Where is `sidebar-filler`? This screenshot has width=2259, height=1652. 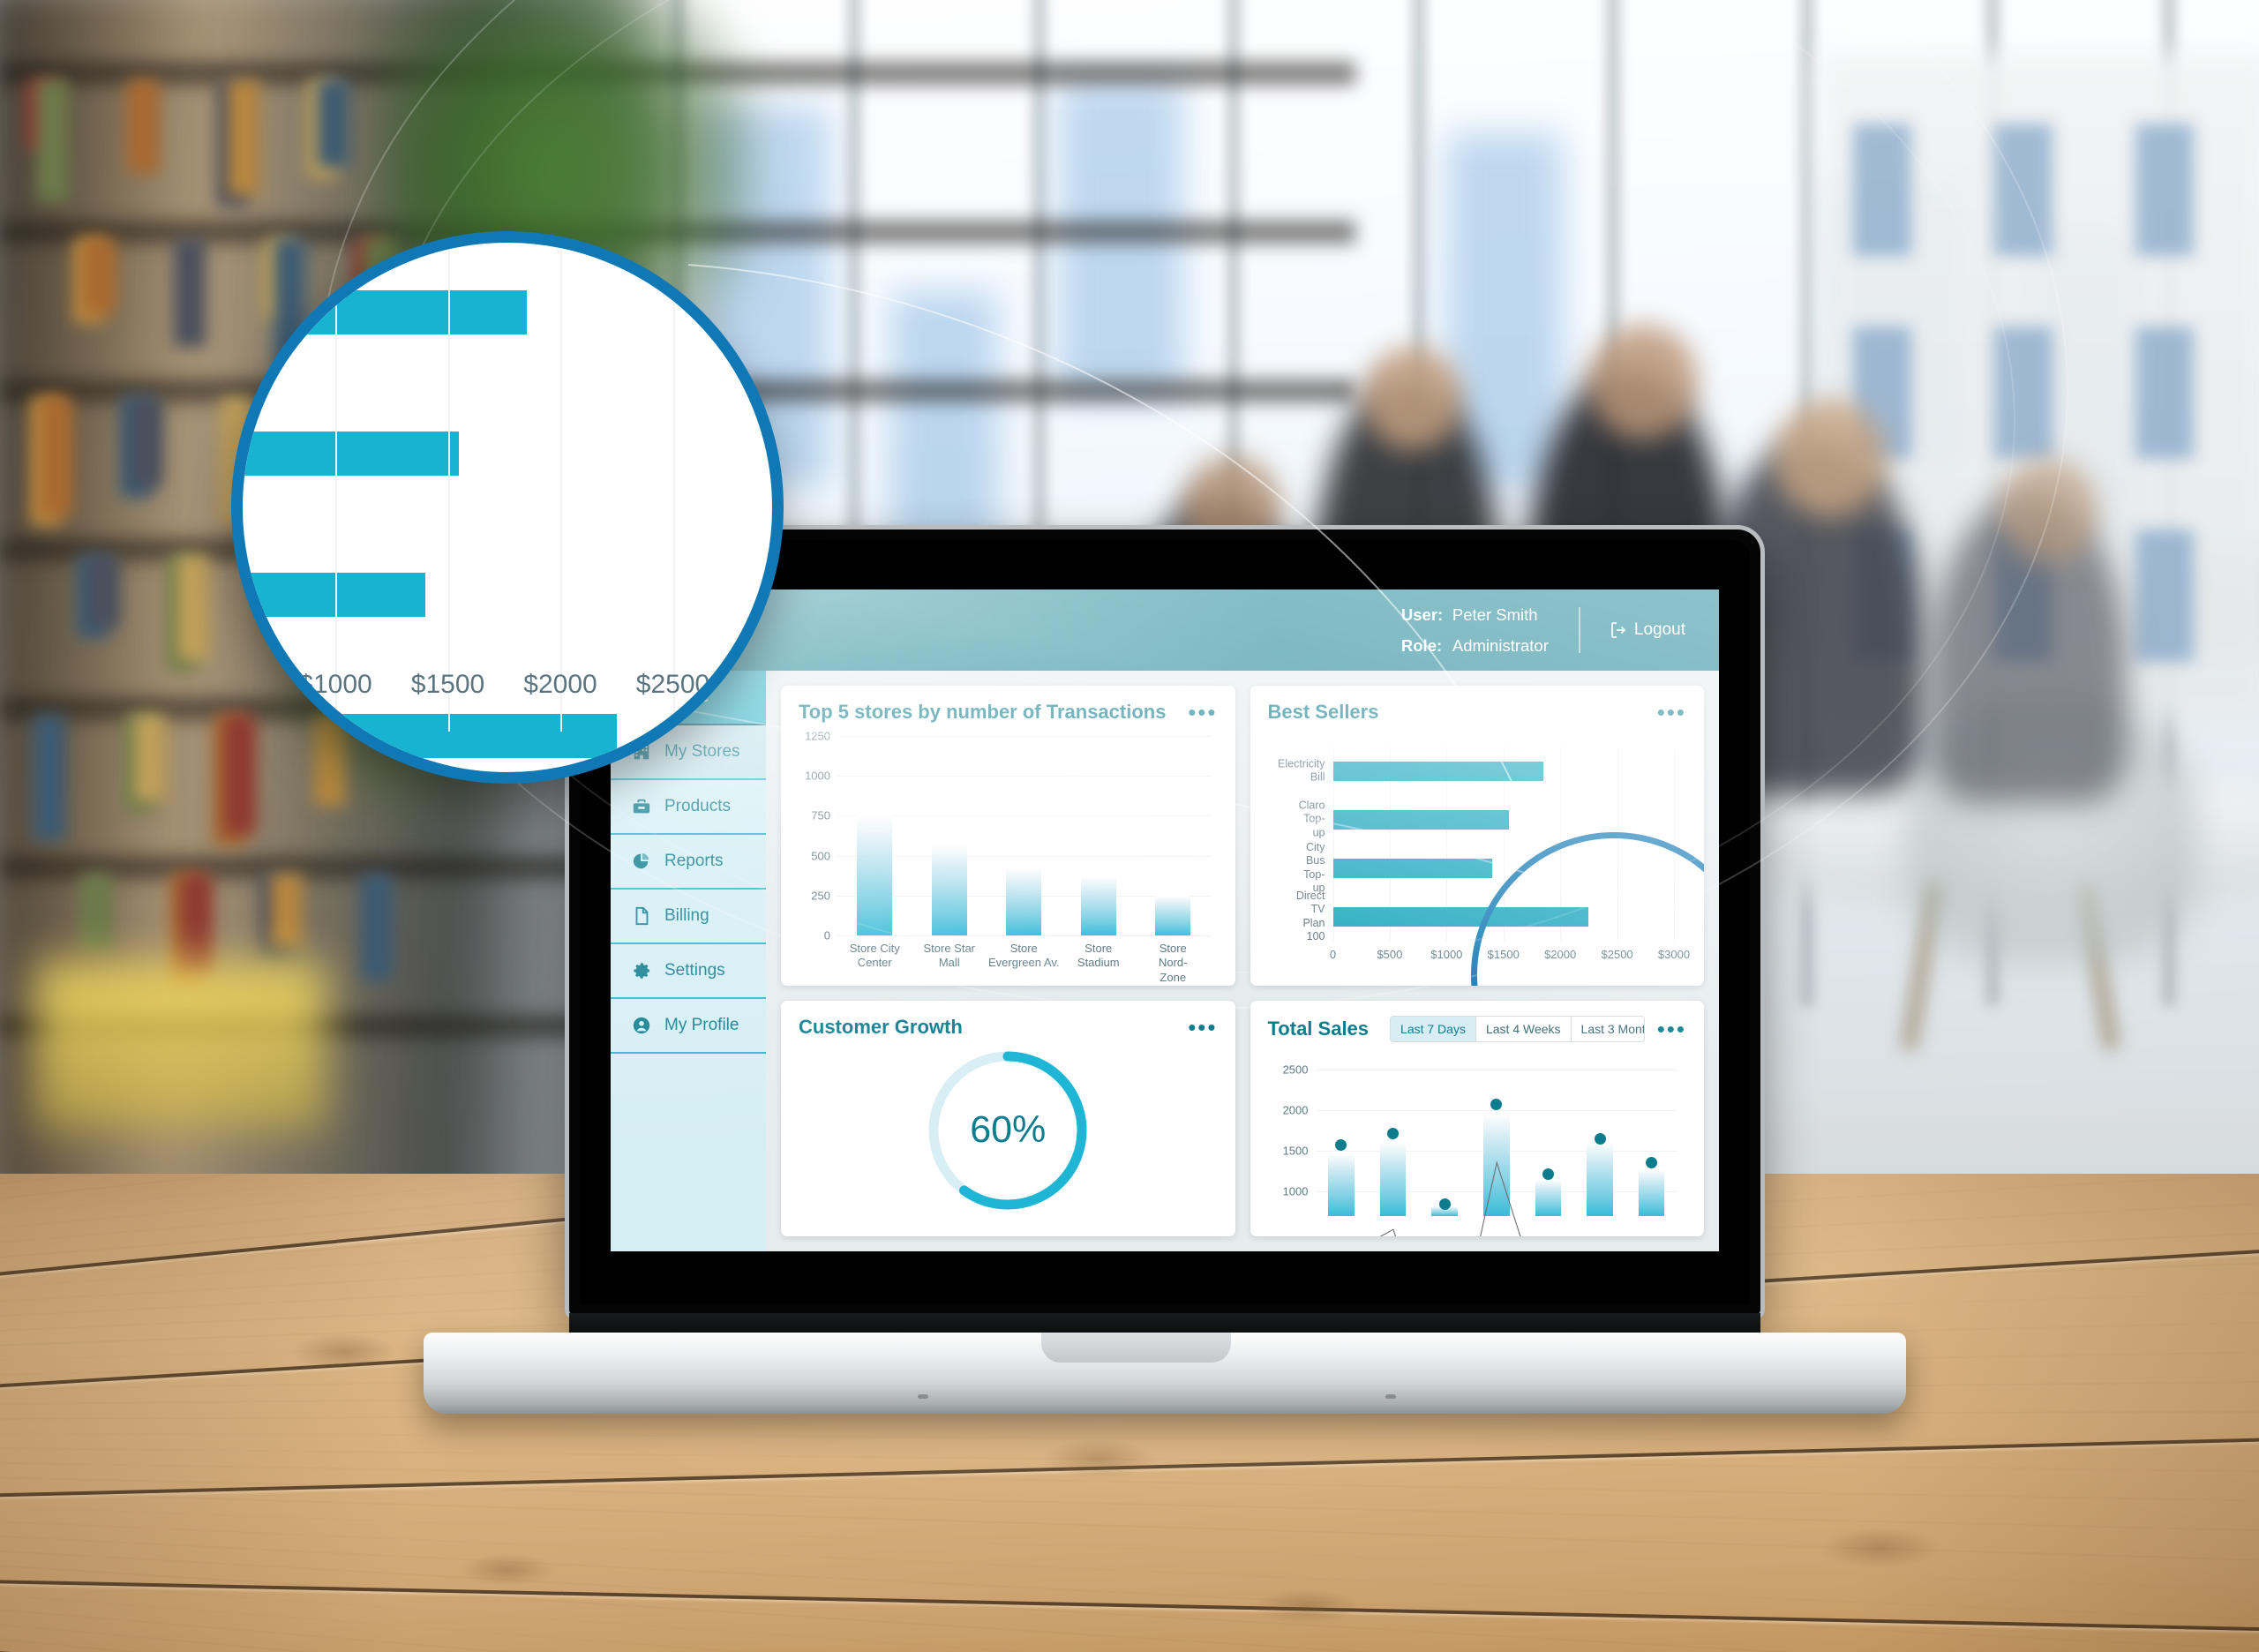 sidebar-filler is located at coordinates (688, 1152).